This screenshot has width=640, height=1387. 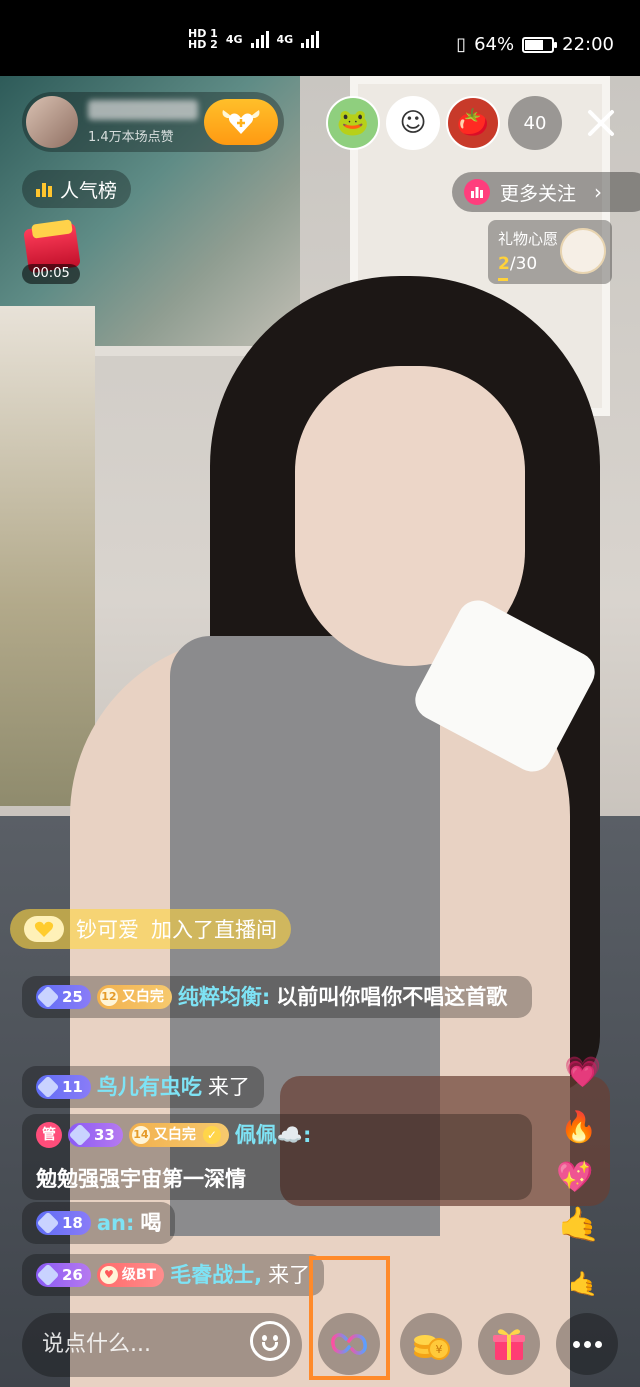 I want to click on heart-badge-icon, so click(x=44, y=929).